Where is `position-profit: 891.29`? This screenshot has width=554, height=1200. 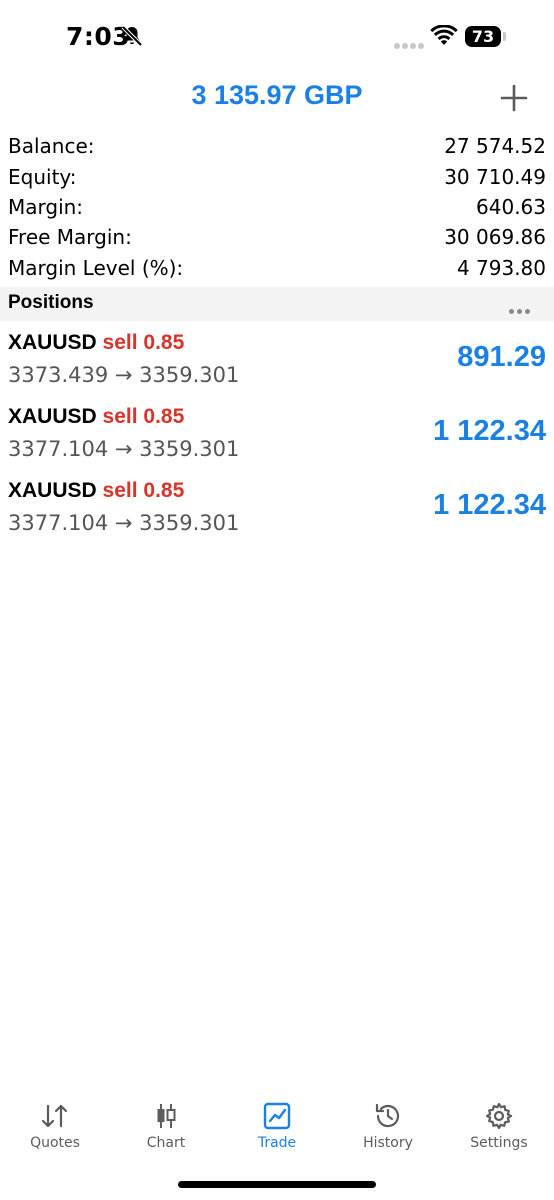
position-profit: 891.29 is located at coordinates (501, 357).